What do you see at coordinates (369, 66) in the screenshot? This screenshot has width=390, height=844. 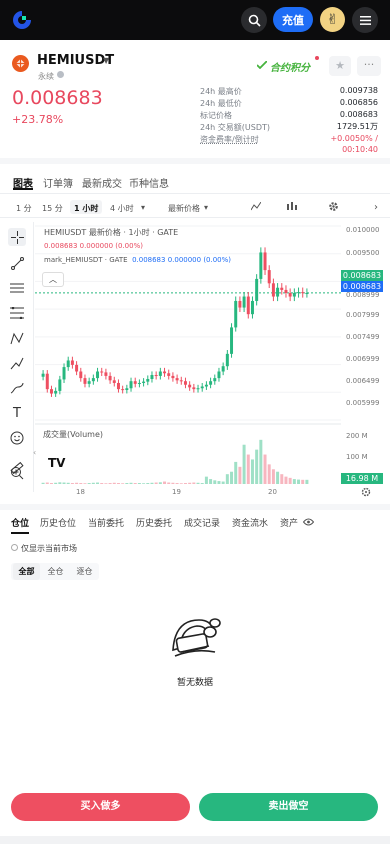 I see `more-icon: ···` at bounding box center [369, 66].